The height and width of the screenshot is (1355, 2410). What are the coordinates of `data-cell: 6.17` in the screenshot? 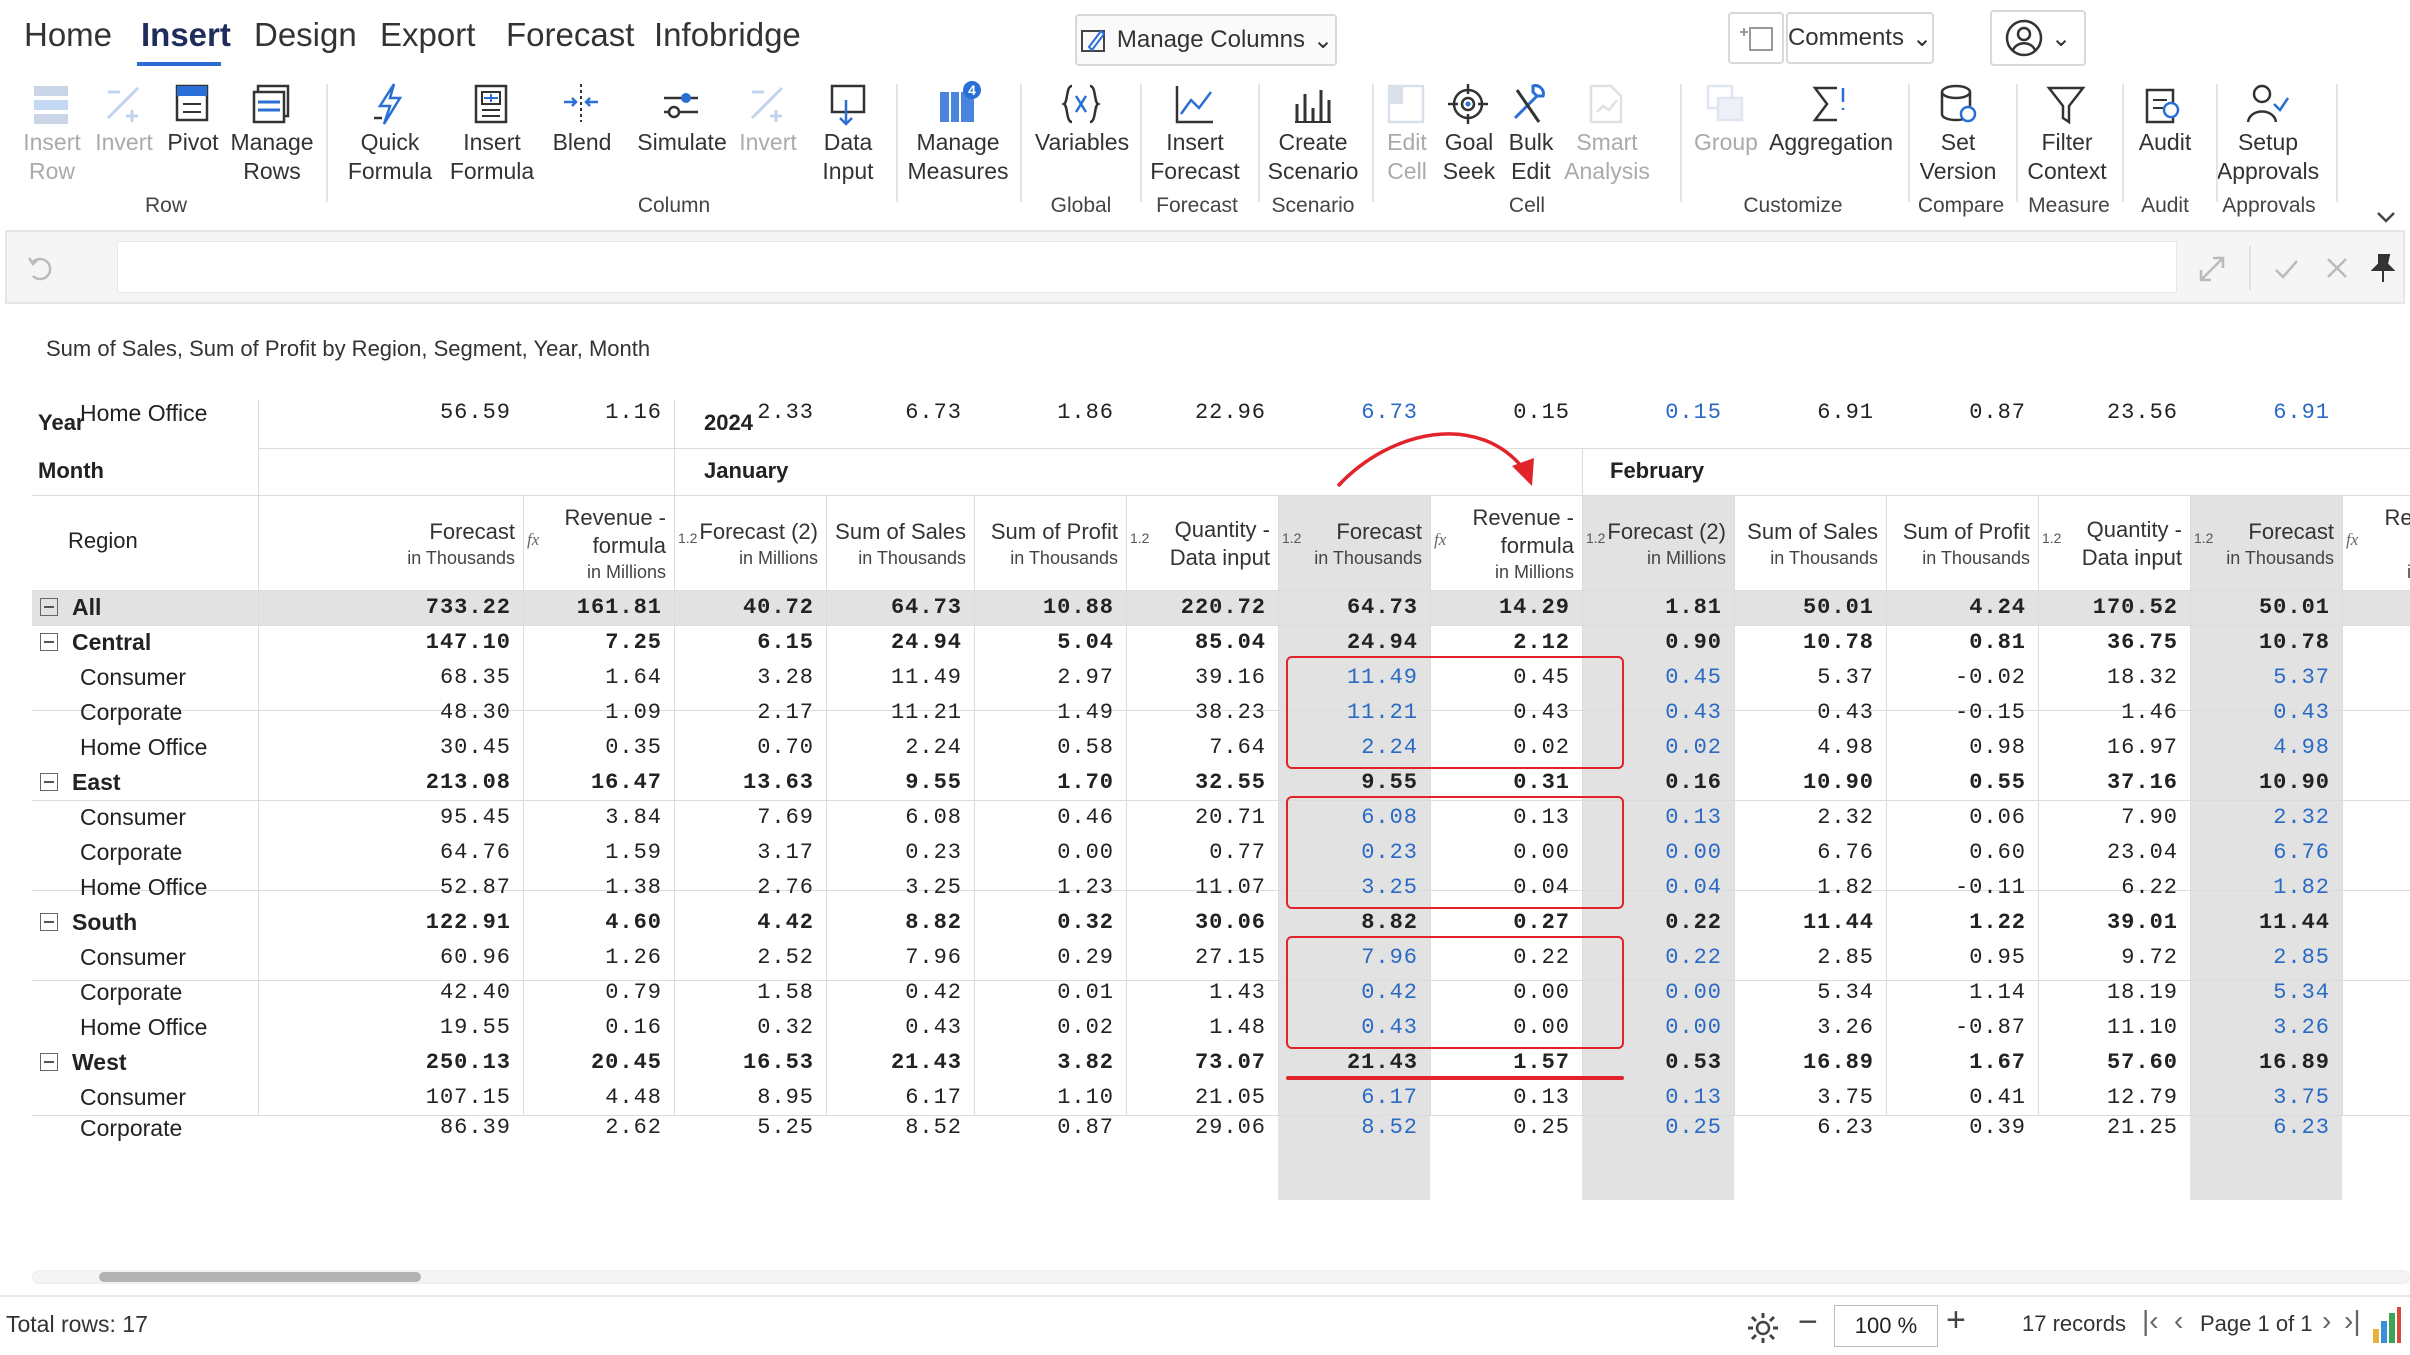 It's located at (900, 1097).